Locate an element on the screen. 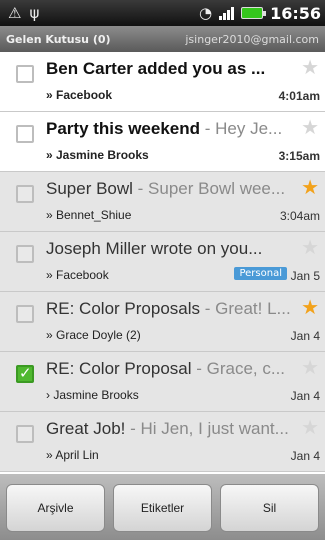 The height and width of the screenshot is (540, 325). message-sender: » Grace Doyle (2) is located at coordinates (93, 335).